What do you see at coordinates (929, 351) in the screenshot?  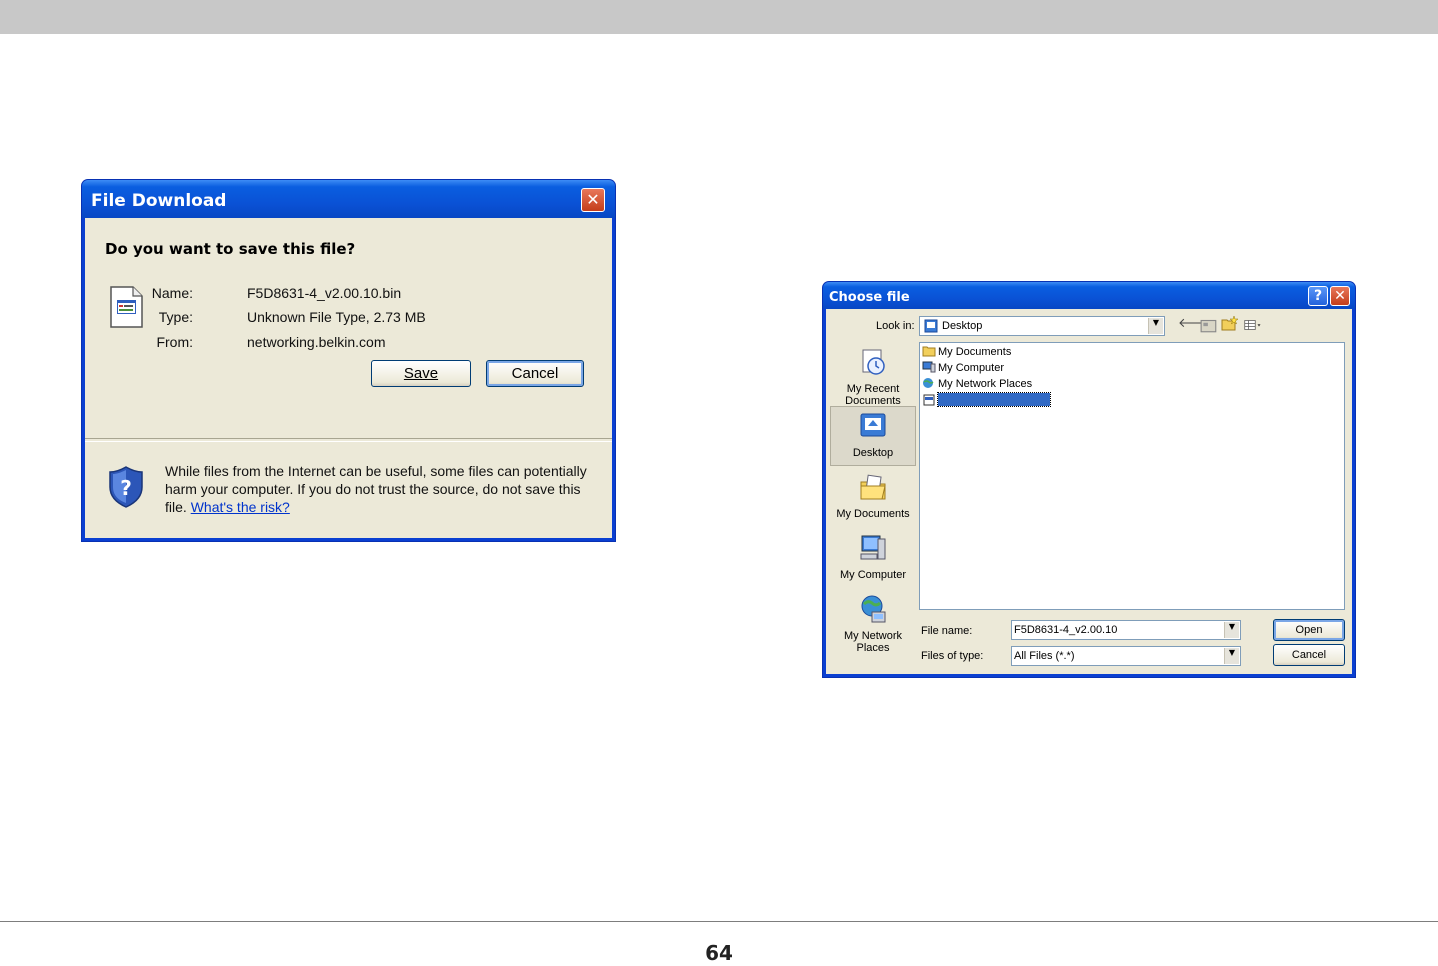 I see `folder-icon` at bounding box center [929, 351].